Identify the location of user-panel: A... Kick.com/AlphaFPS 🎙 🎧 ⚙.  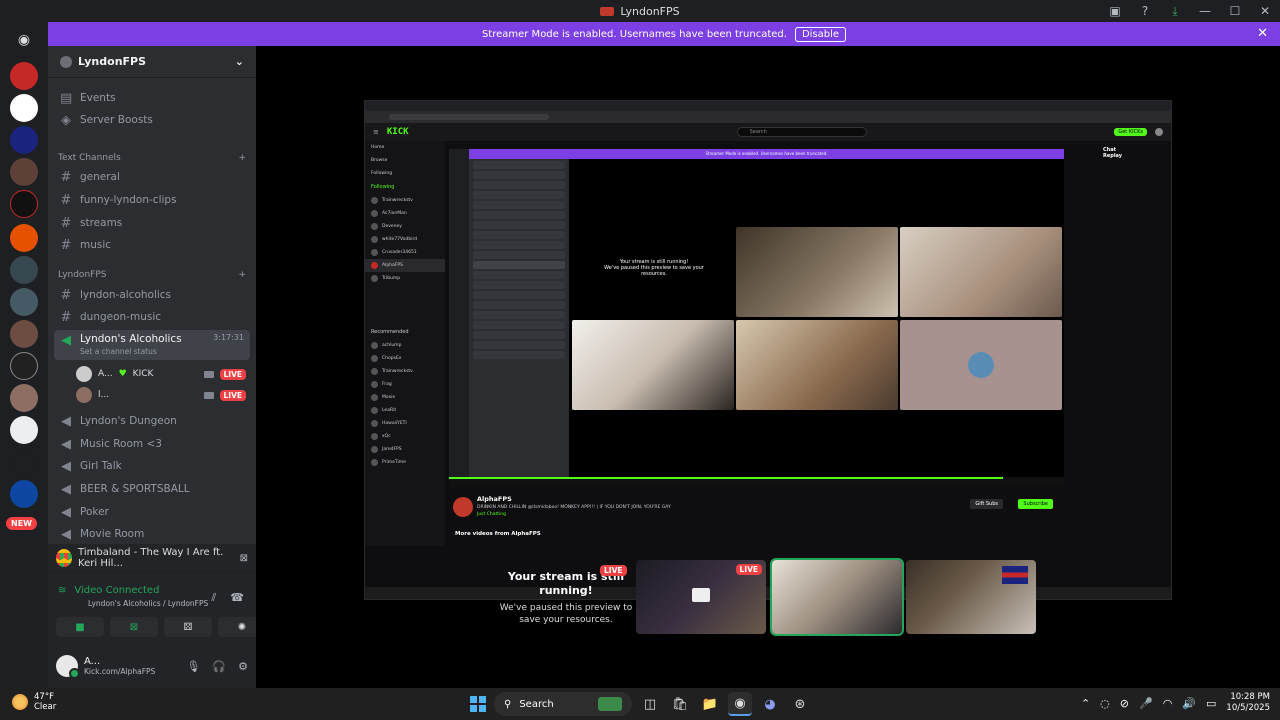
(152, 666).